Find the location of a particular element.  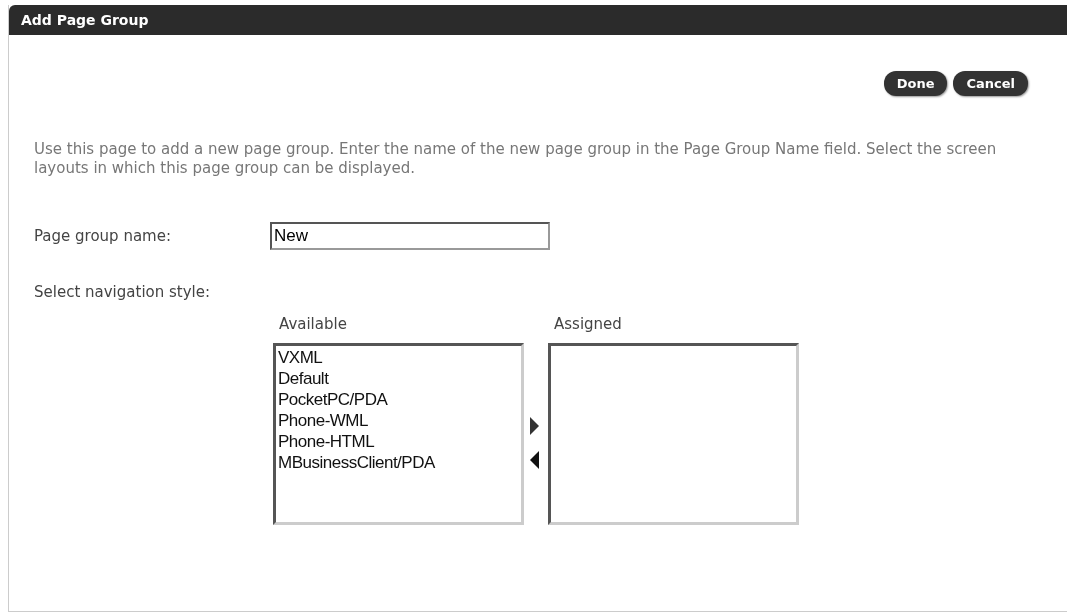

move-left-icon is located at coordinates (534, 460).